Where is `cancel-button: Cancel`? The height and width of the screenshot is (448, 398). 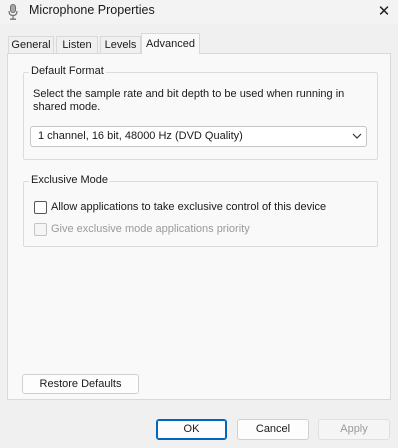
cancel-button: Cancel is located at coordinates (273, 429).